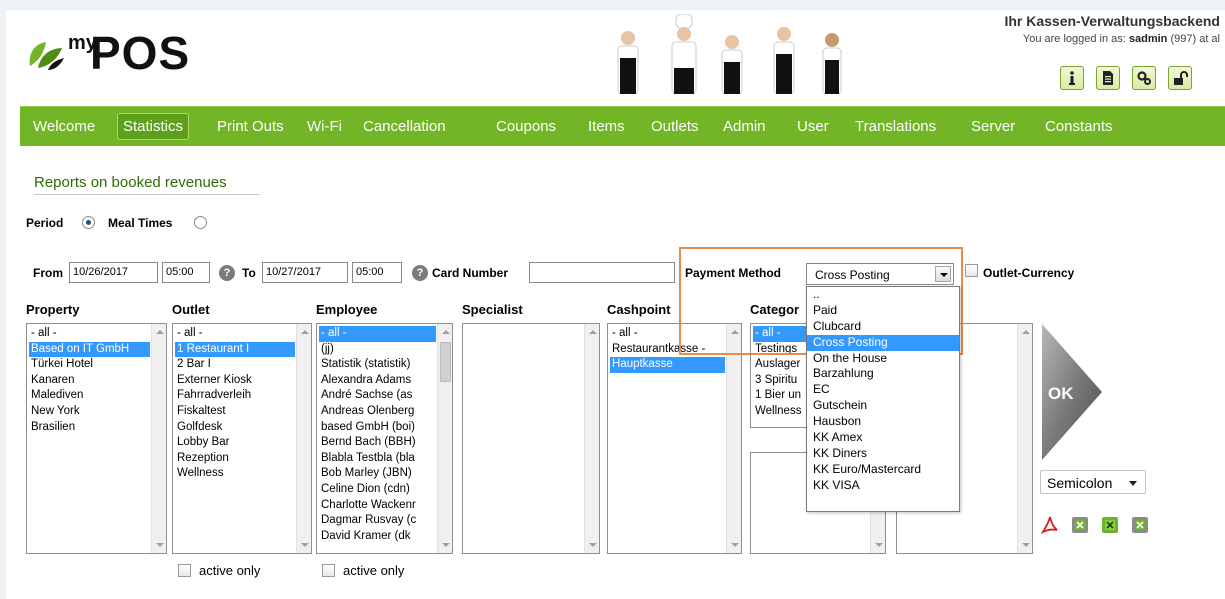  I want to click on list-item: Alexandra Adams, so click(377, 381).